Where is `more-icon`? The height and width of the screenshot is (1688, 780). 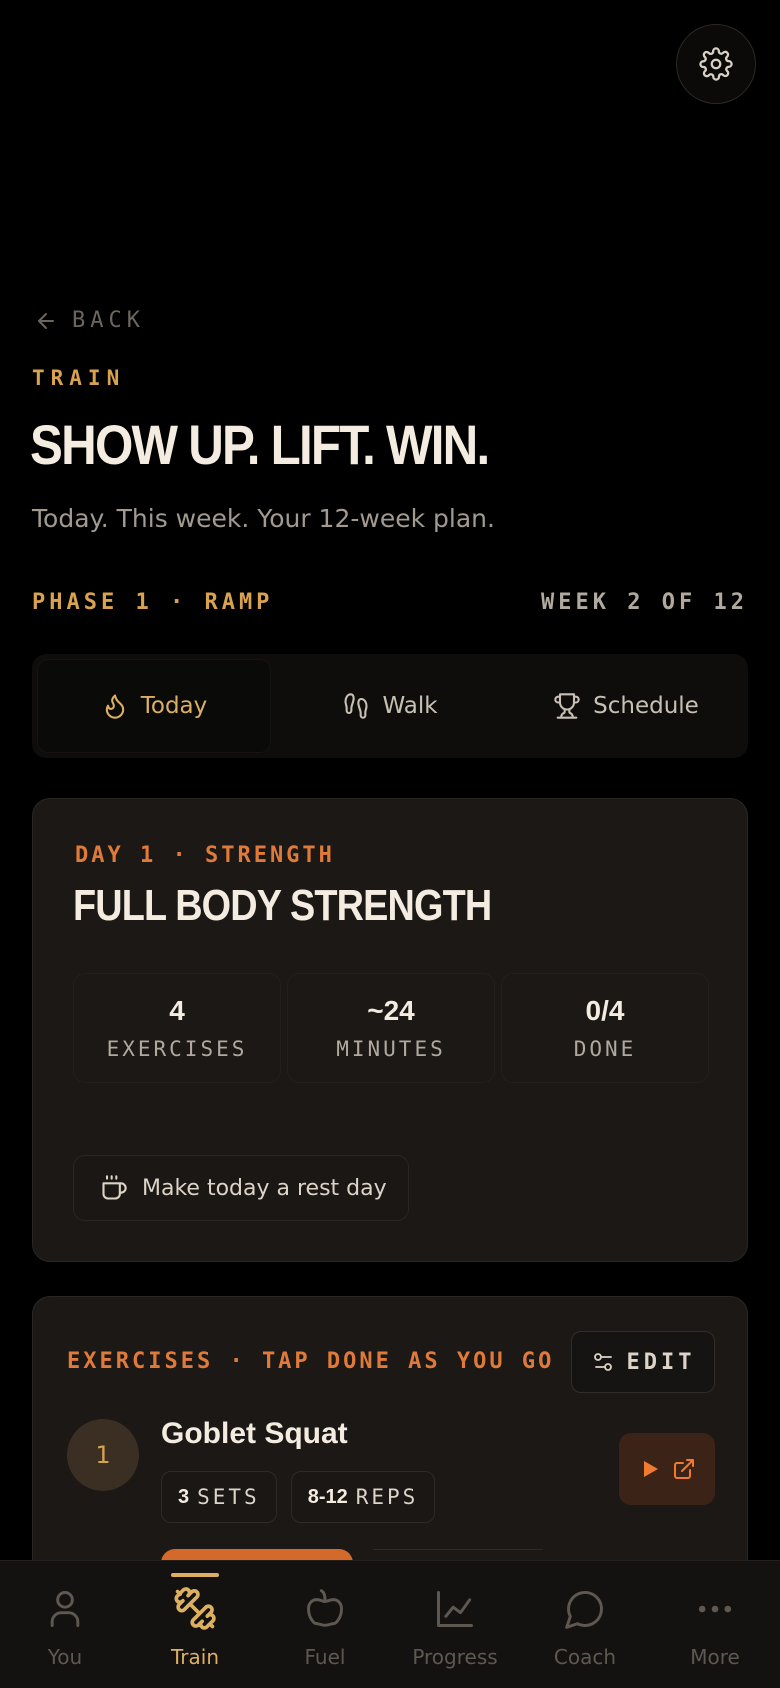
more-icon is located at coordinates (715, 1609).